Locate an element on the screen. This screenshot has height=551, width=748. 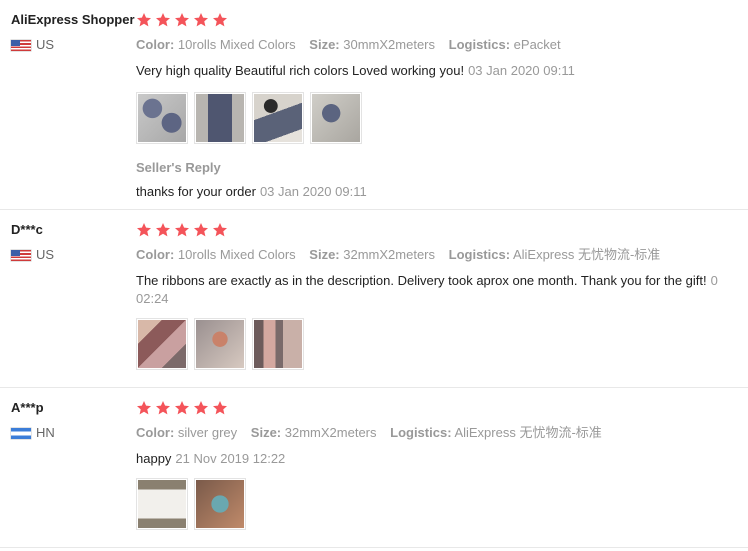
feedback-date: 21 Nov 2019 12:22 is located at coordinates (230, 458).